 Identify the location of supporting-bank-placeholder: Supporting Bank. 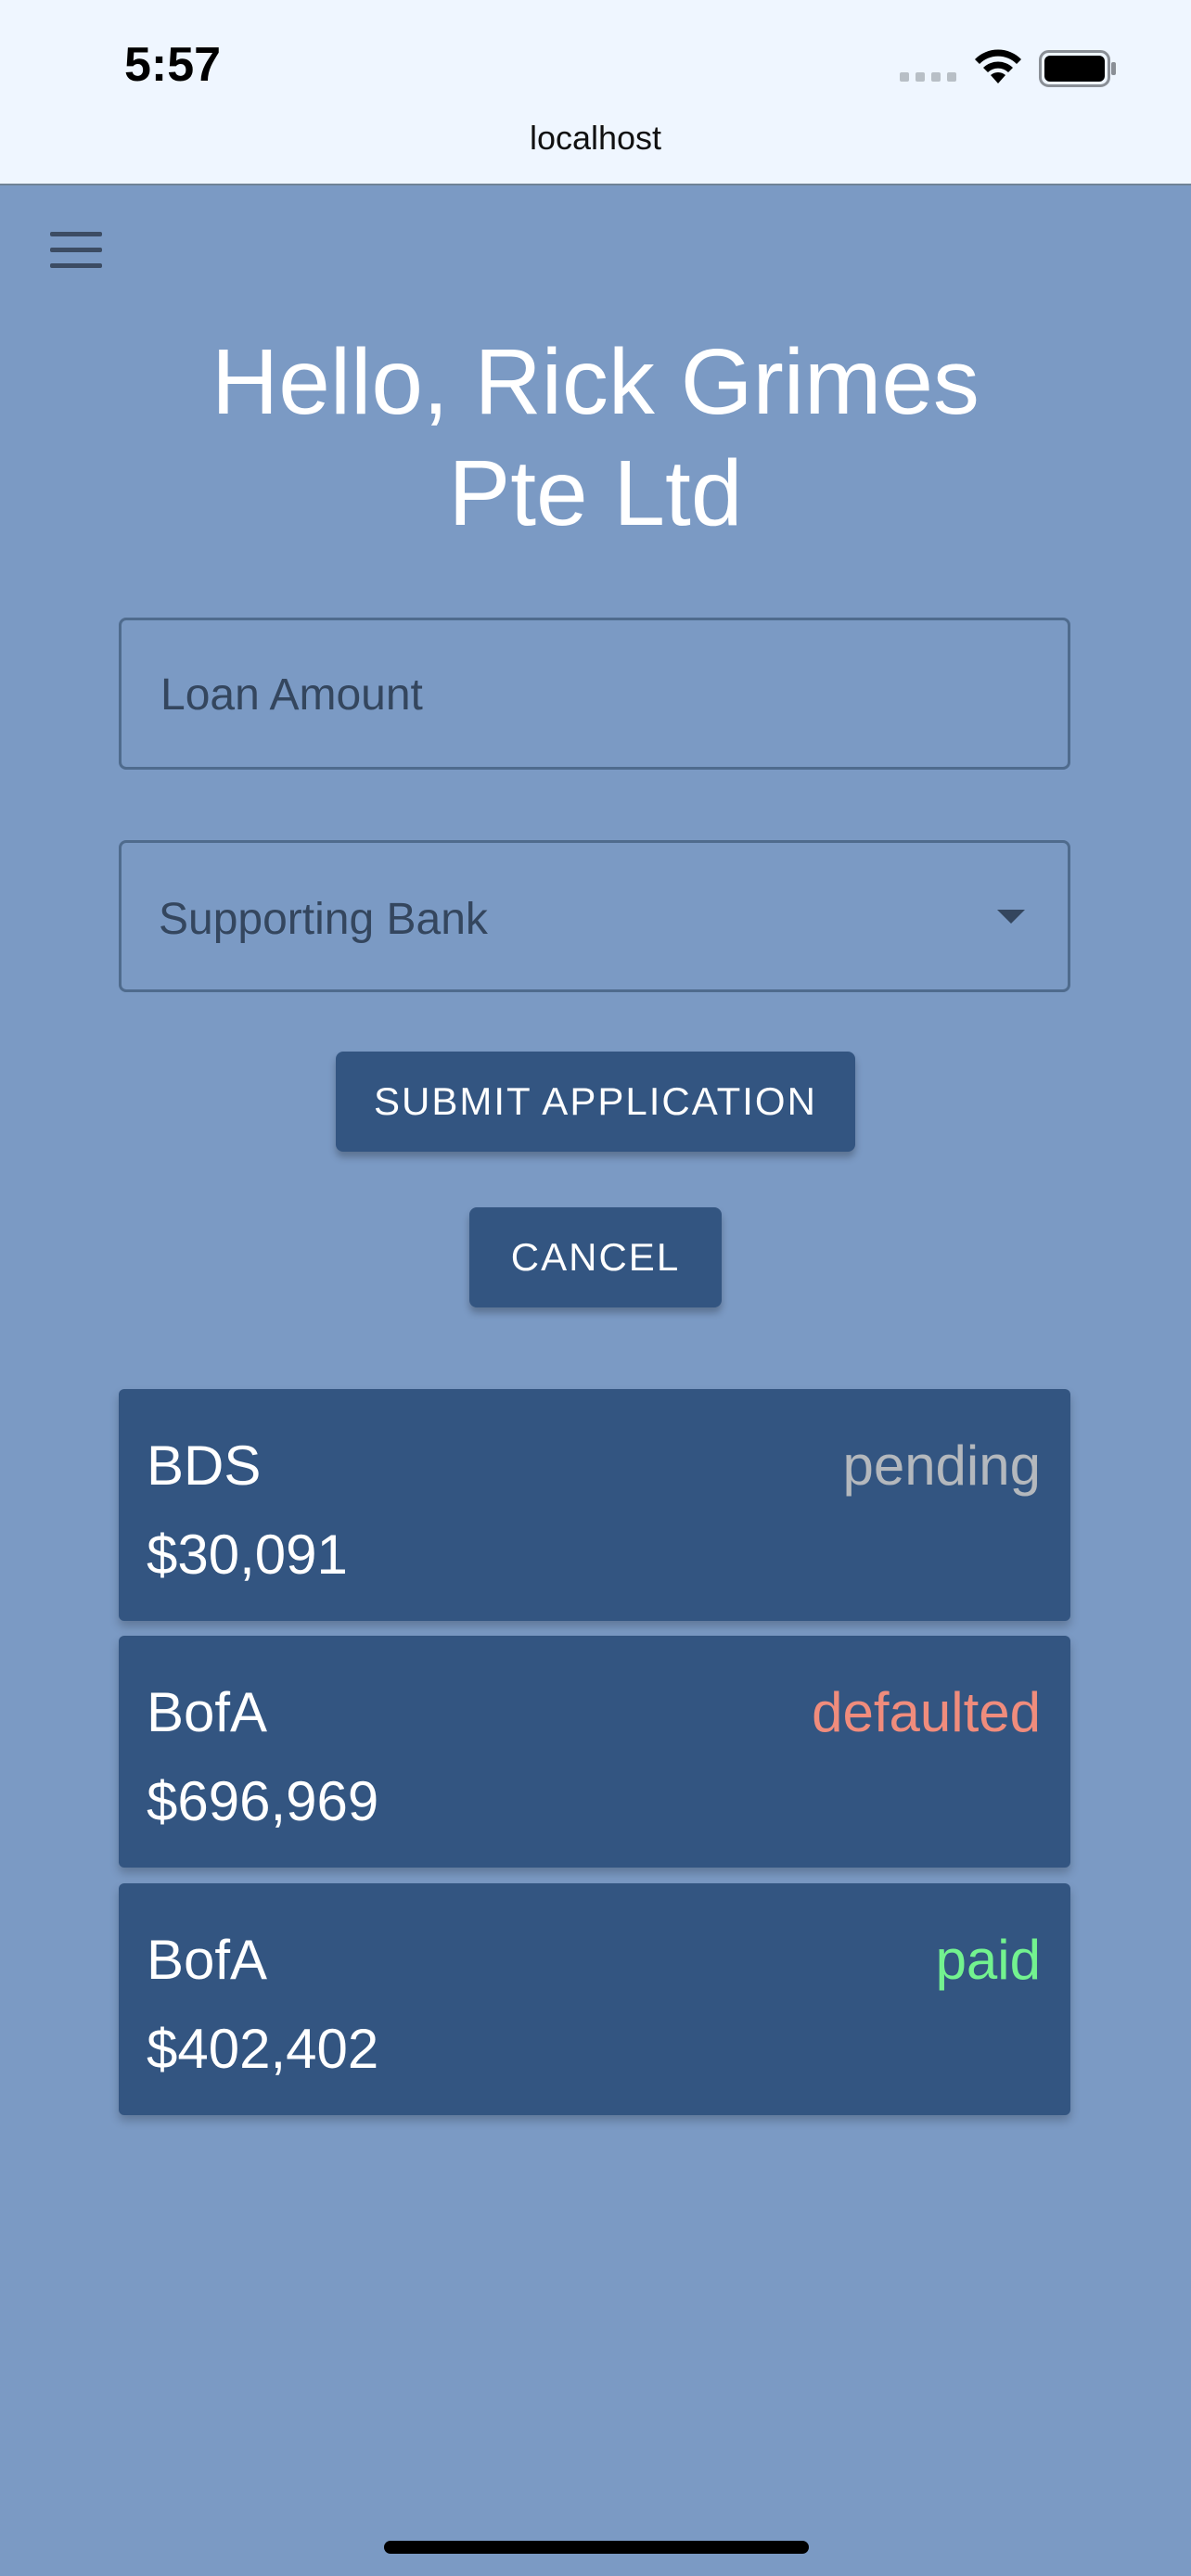
(323, 920).